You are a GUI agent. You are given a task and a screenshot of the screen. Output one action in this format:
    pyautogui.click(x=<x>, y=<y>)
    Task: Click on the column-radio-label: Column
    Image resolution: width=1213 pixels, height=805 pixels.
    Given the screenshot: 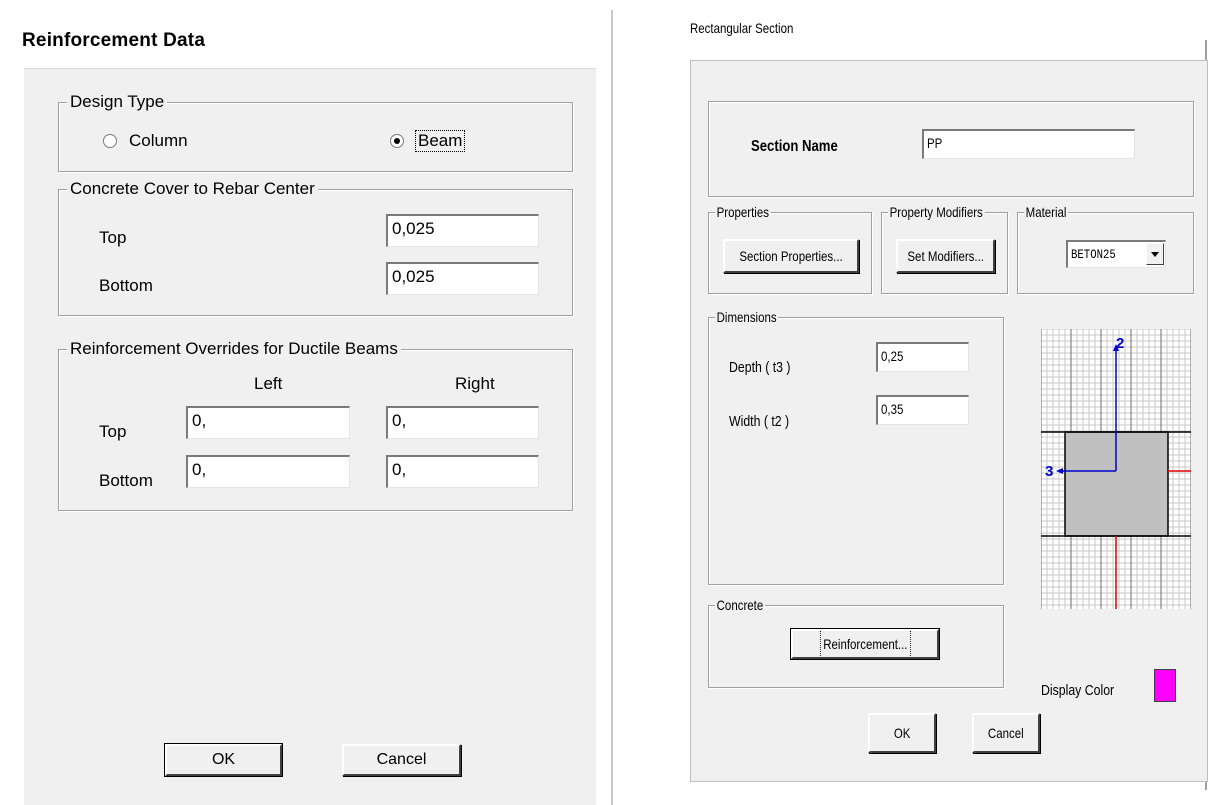 What is the action you would take?
    pyautogui.click(x=158, y=140)
    